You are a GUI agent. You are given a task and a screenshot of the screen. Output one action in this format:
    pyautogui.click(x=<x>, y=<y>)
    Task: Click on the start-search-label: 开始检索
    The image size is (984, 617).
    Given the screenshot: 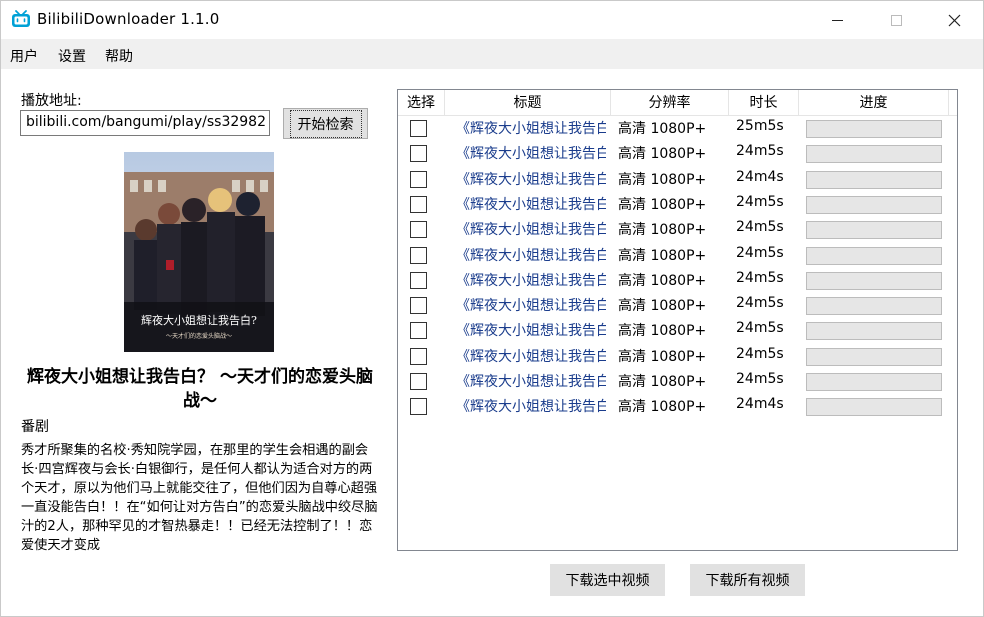 What is the action you would take?
    pyautogui.click(x=325, y=123)
    